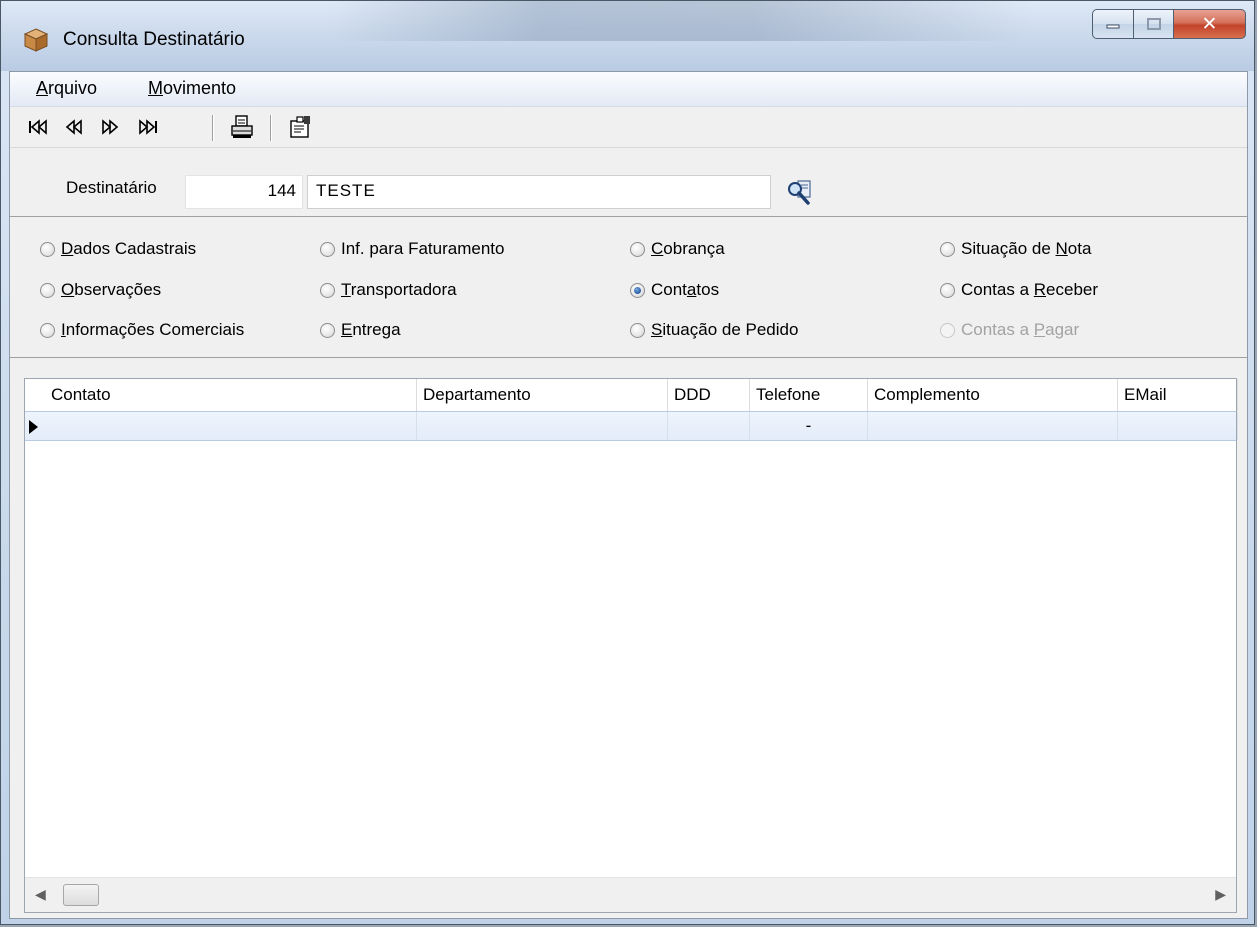  I want to click on scroll-right-icon: ▶, so click(1220, 894).